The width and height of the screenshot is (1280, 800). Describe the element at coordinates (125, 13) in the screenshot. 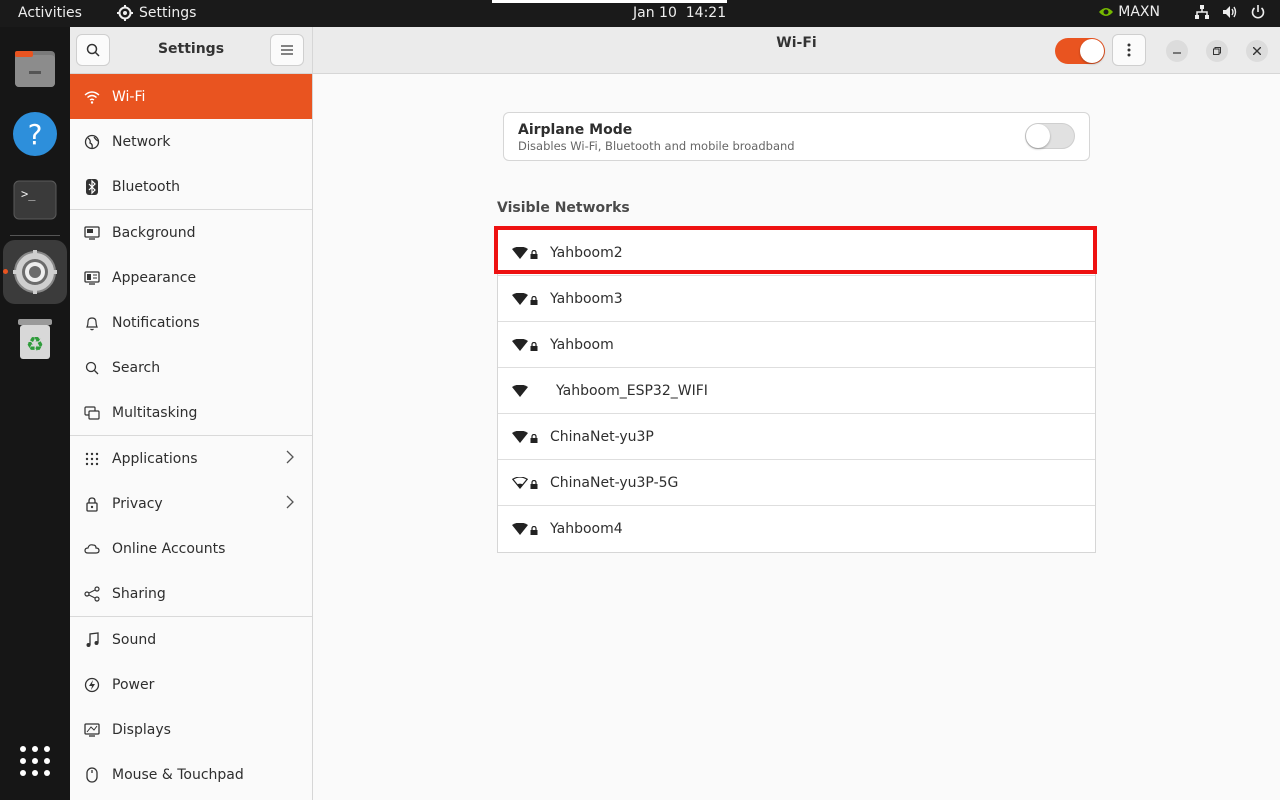

I see `gear-icon` at that location.